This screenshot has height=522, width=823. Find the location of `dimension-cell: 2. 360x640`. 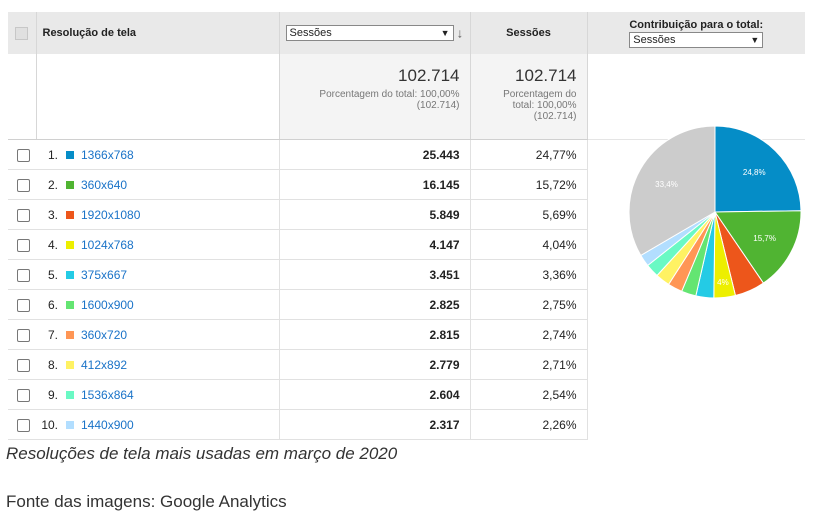

dimension-cell: 2. 360x640 is located at coordinates (157, 184).